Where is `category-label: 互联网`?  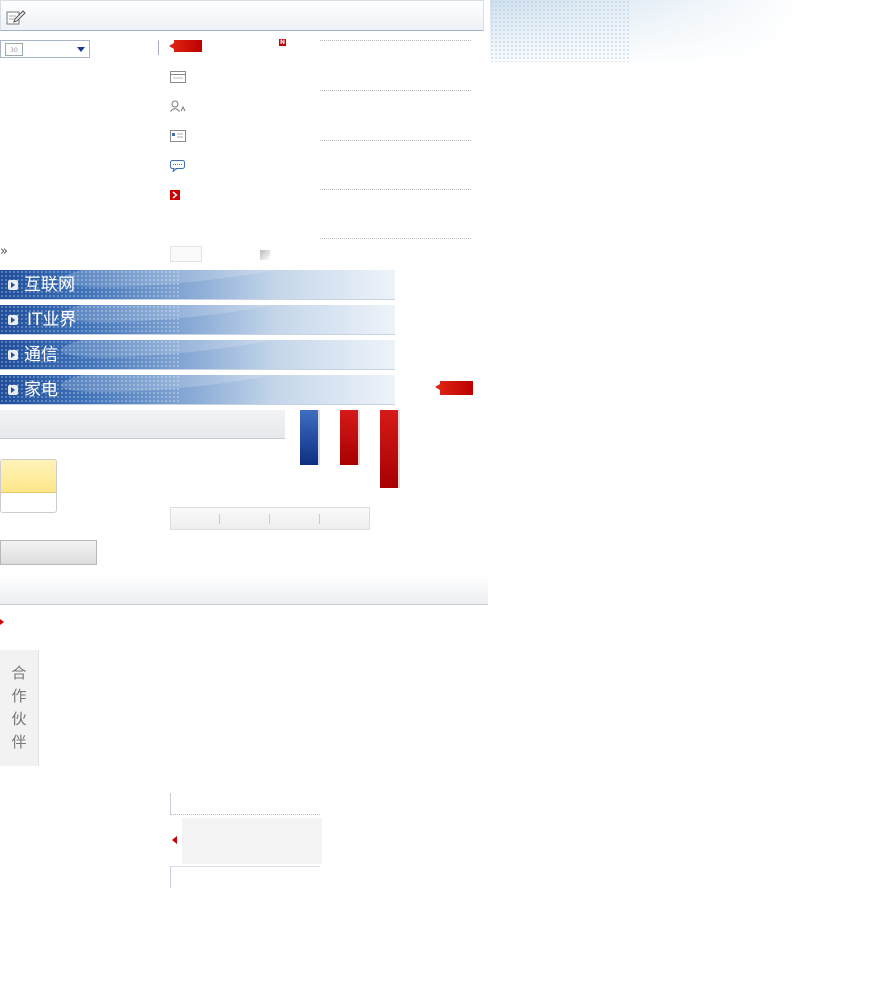 category-label: 互联网 is located at coordinates (49, 285).